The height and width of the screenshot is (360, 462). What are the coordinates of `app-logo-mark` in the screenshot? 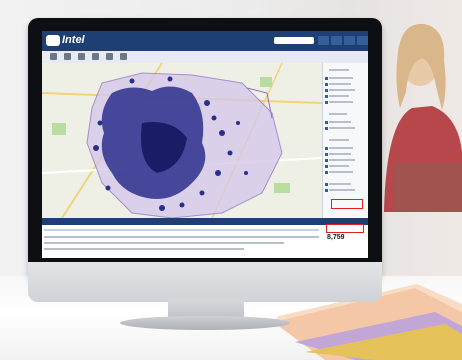 It's located at (53, 40).